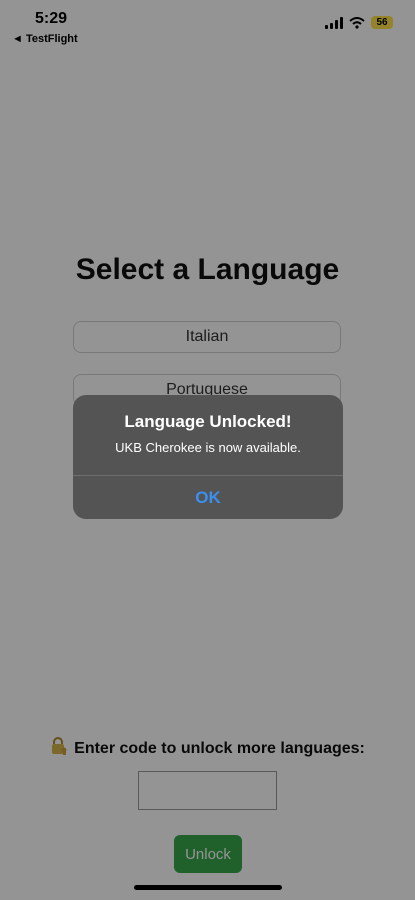 The image size is (415, 900). What do you see at coordinates (208, 887) in the screenshot?
I see `home-indicator` at bounding box center [208, 887].